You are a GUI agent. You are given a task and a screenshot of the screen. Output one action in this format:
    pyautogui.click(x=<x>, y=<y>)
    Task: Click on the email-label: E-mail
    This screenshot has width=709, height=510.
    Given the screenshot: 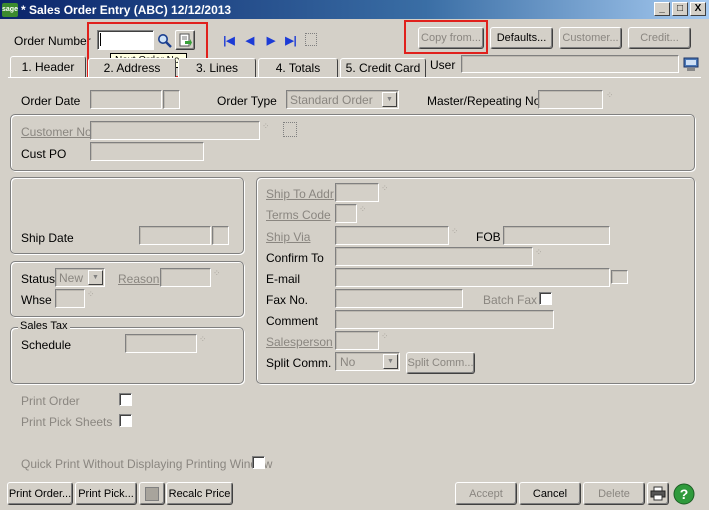 What is the action you would take?
    pyautogui.click(x=283, y=279)
    